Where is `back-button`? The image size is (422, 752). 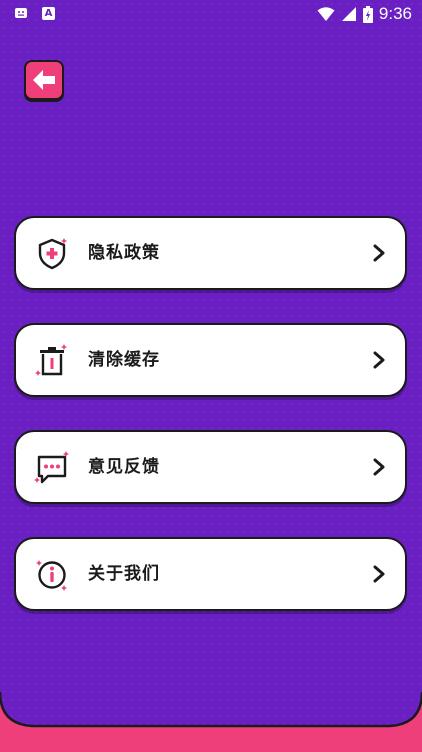
back-button is located at coordinates (44, 80).